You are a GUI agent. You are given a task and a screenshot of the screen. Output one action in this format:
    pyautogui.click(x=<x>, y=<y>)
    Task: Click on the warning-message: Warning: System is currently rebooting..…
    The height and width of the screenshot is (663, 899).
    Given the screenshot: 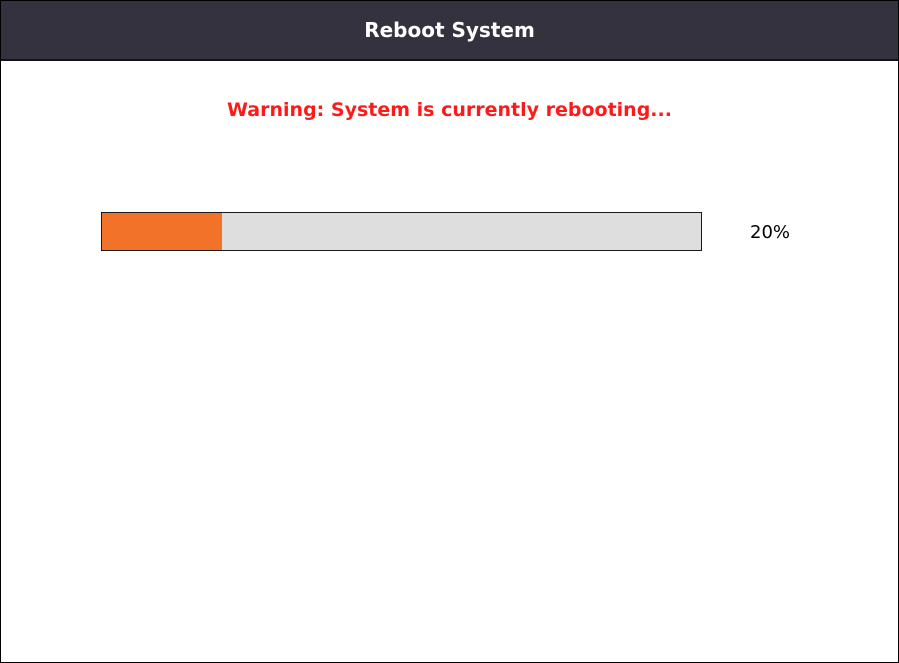 What is the action you would take?
    pyautogui.click(x=449, y=110)
    